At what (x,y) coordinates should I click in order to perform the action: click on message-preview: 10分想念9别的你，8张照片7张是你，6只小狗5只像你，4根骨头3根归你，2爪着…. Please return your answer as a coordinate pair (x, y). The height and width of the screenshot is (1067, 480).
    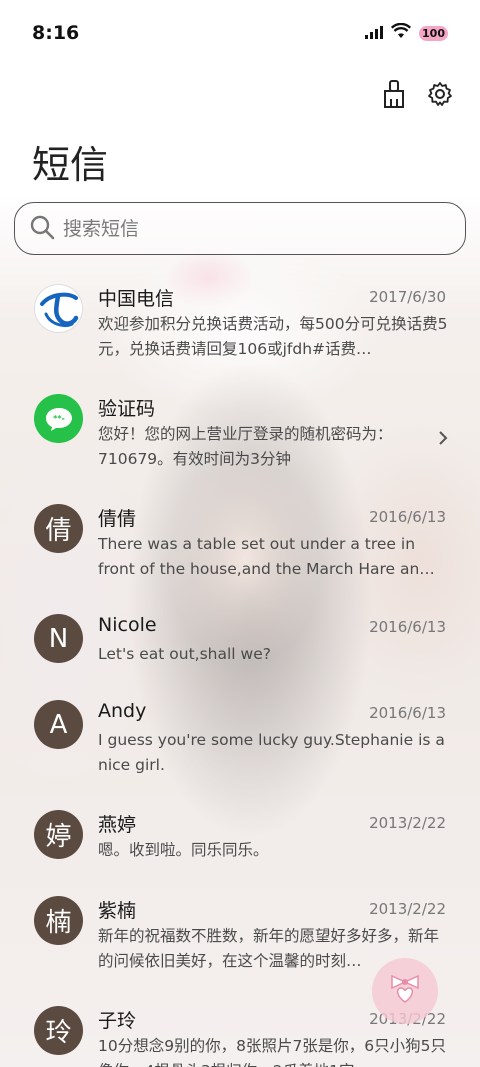
    Looking at the image, I should click on (272, 1052).